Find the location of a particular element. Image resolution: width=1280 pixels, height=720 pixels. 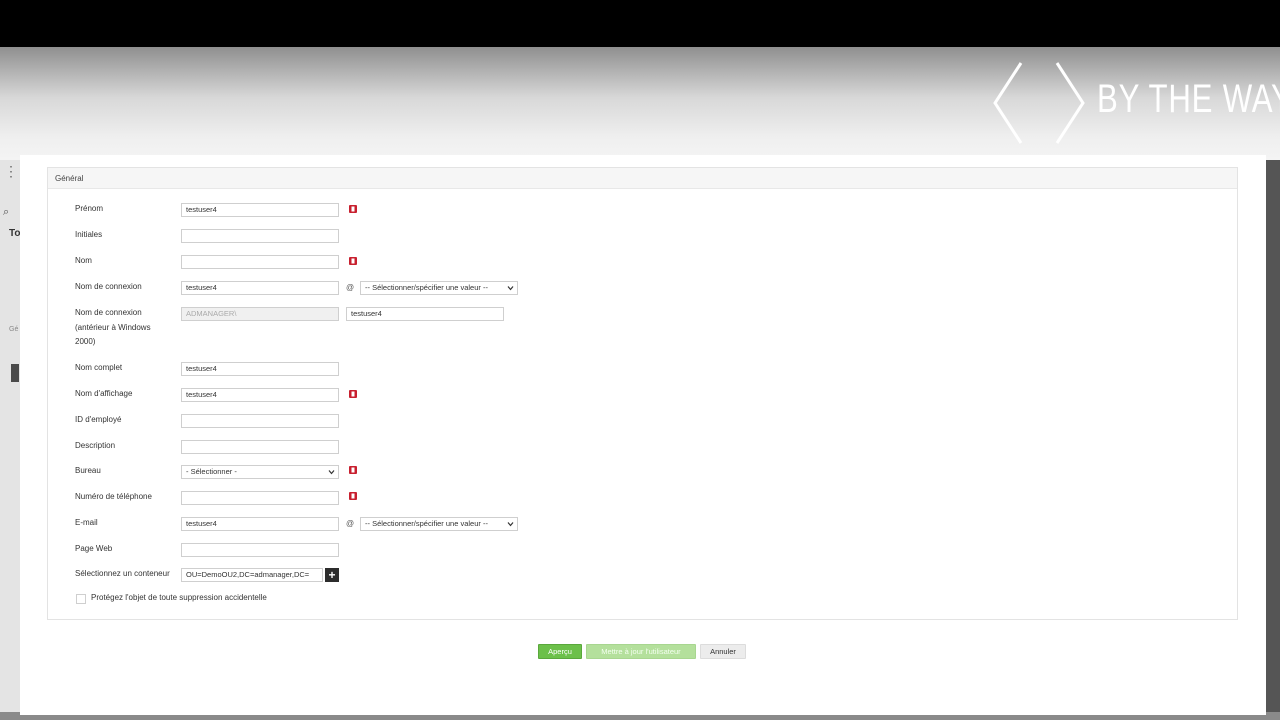

display-name-input: testuser4 is located at coordinates (260, 395).